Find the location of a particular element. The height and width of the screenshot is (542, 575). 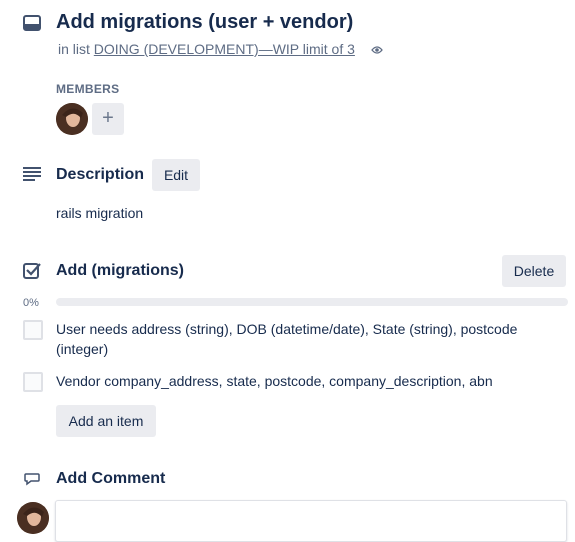

checklist-progress-bar is located at coordinates (312, 302).